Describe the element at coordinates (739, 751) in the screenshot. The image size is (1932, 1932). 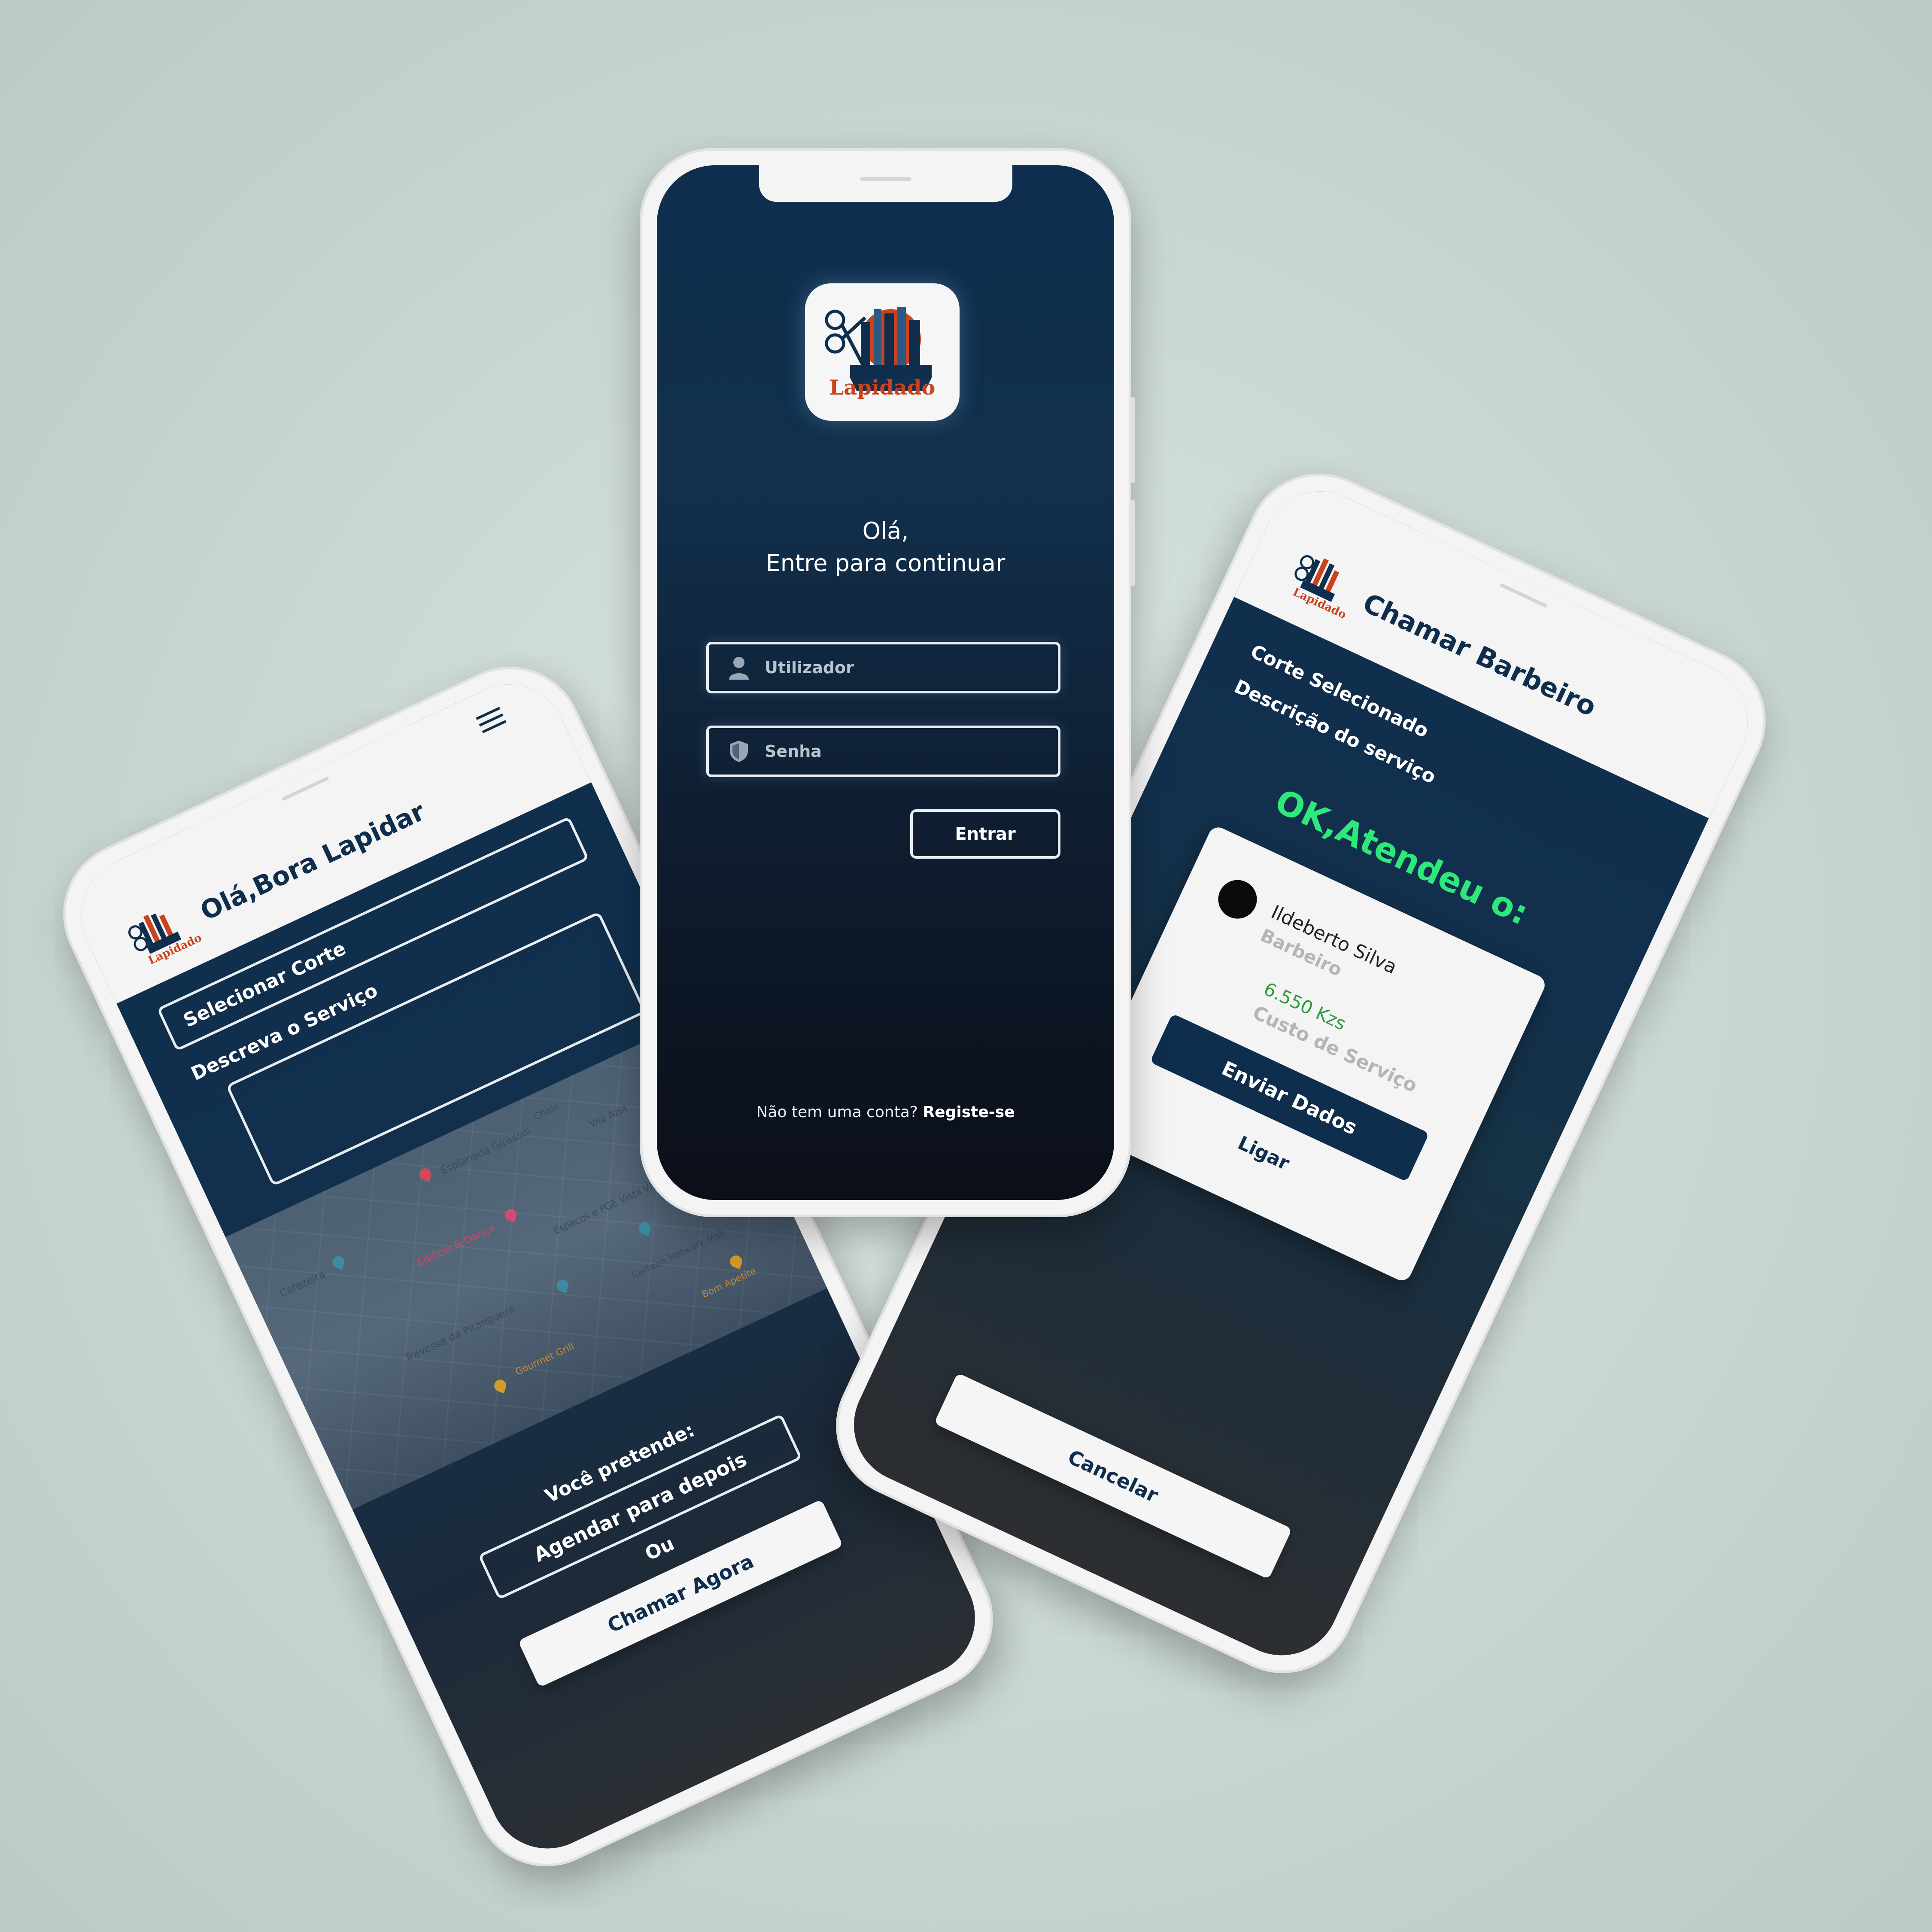
I see `shield-icon` at that location.